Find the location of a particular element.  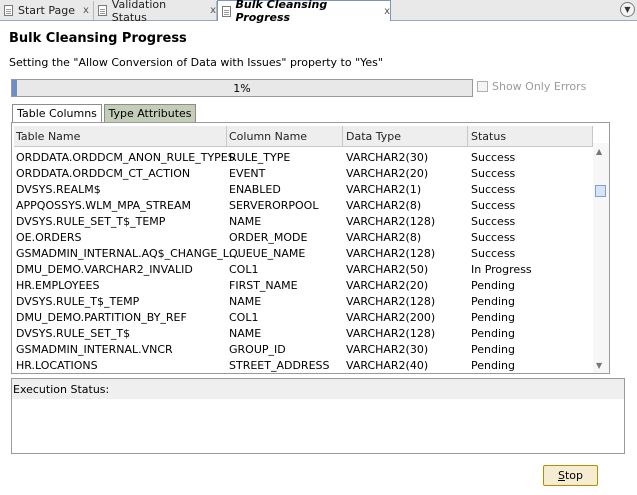

column-header-status: Status is located at coordinates (488, 136).